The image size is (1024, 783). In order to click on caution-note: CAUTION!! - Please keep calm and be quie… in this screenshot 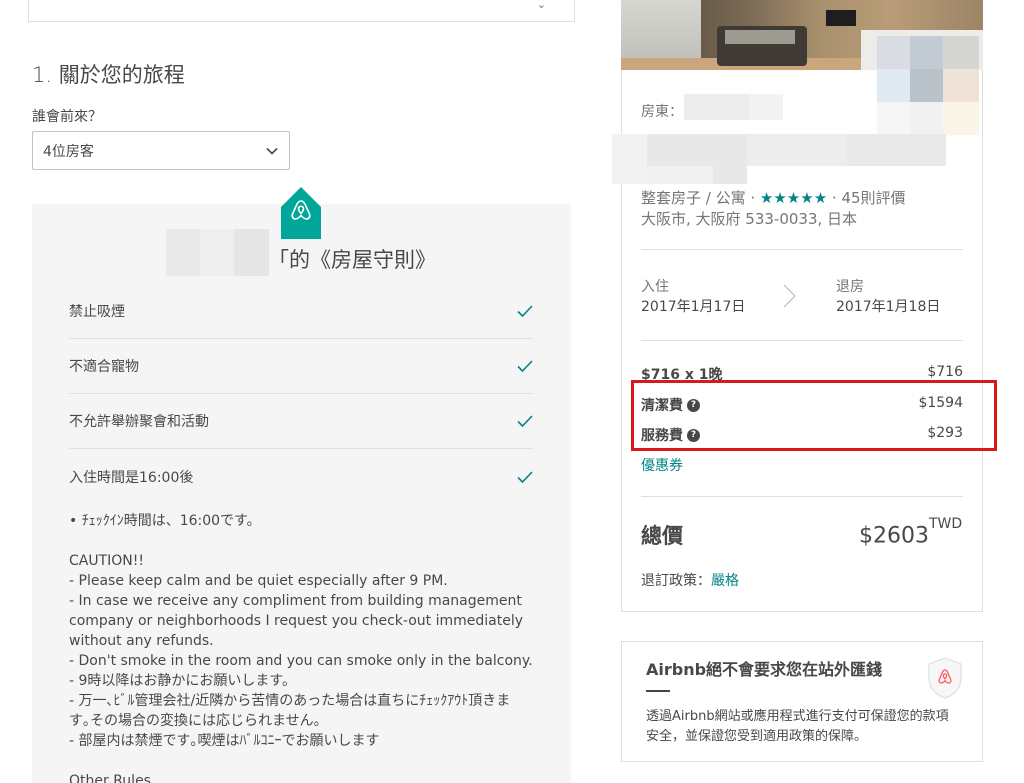, I will do `click(304, 651)`.